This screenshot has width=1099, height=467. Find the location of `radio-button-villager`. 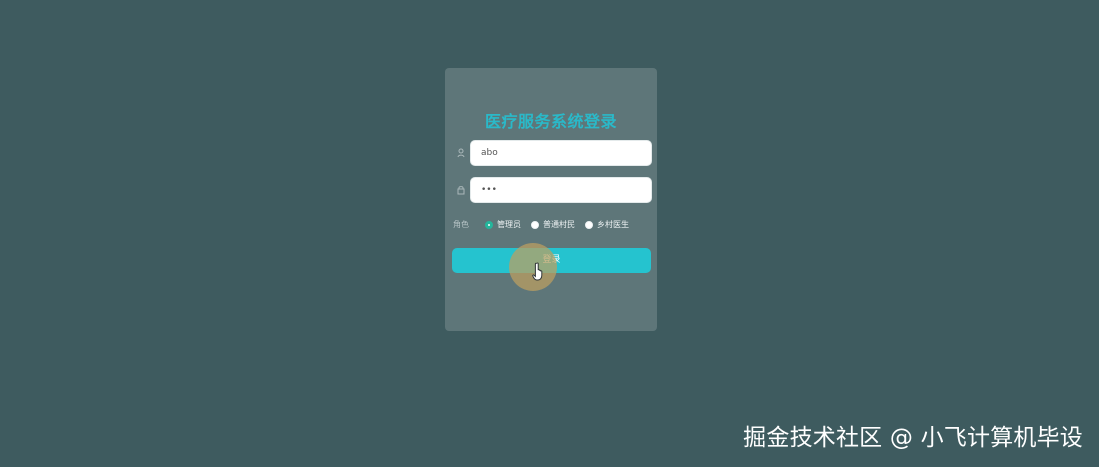

radio-button-villager is located at coordinates (535, 225).